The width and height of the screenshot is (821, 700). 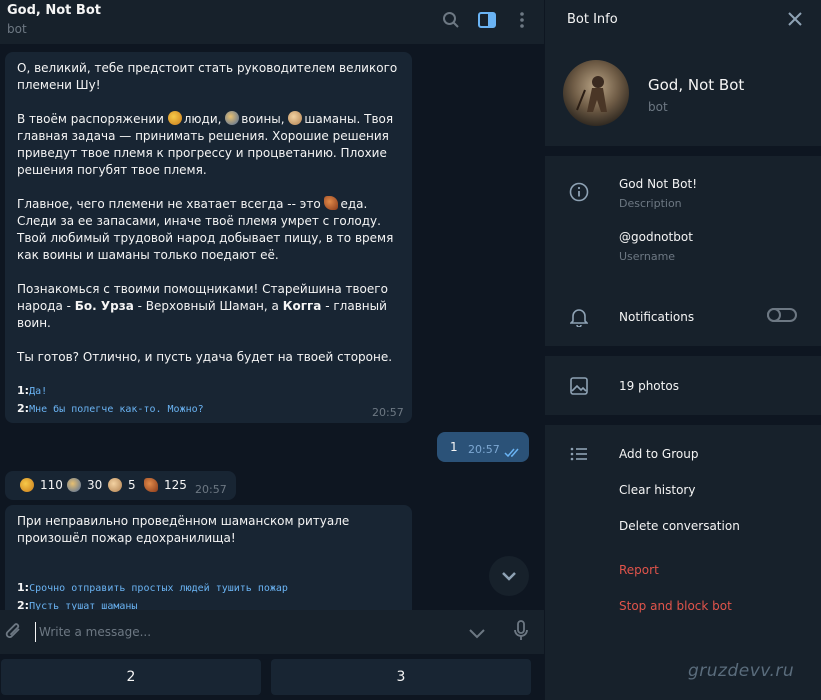 What do you see at coordinates (211, 489) in the screenshot?
I see `stats-time: 20:57` at bounding box center [211, 489].